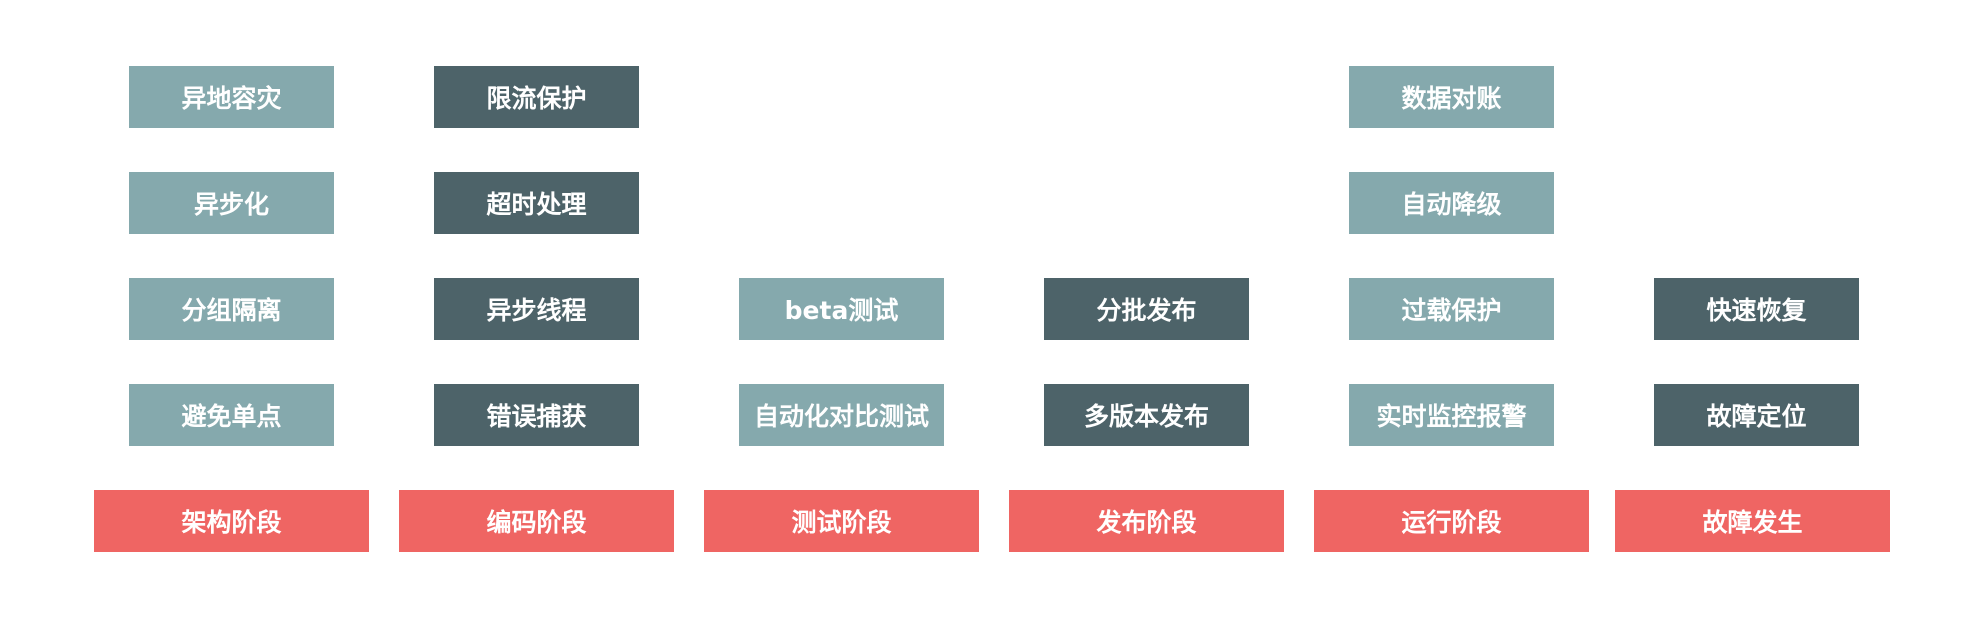 This screenshot has height=618, width=1985. I want to click on stage-architecture: 架构阶段, so click(231, 521).